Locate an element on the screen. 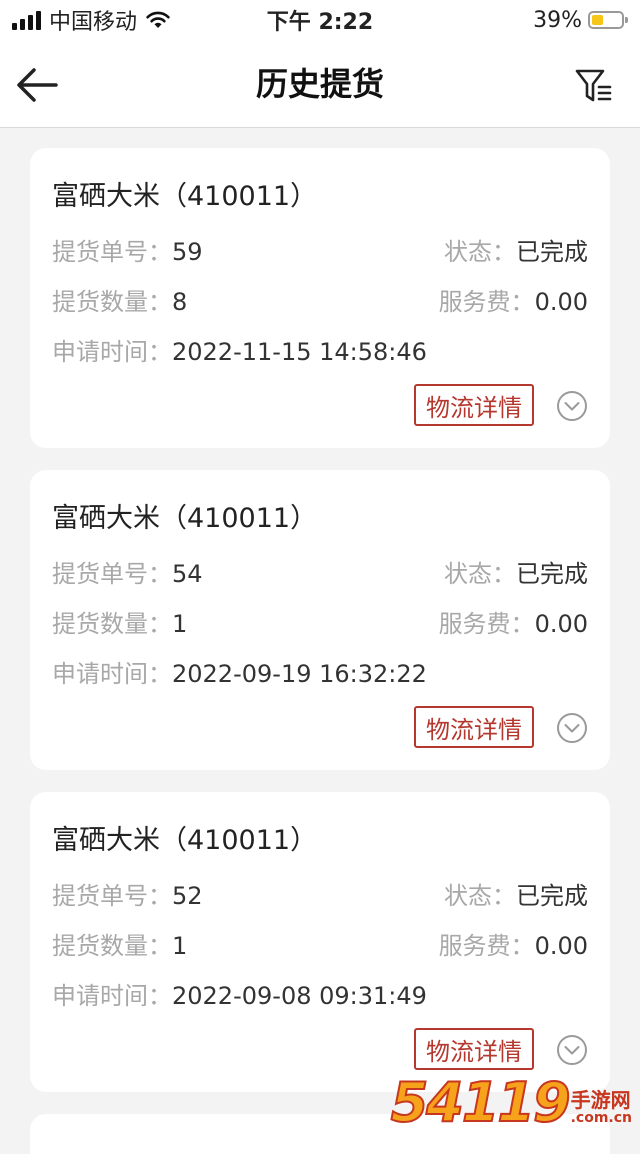 The image size is (640, 1154). row-order-status: 提货单号：54 状态：已完成 is located at coordinates (320, 571).